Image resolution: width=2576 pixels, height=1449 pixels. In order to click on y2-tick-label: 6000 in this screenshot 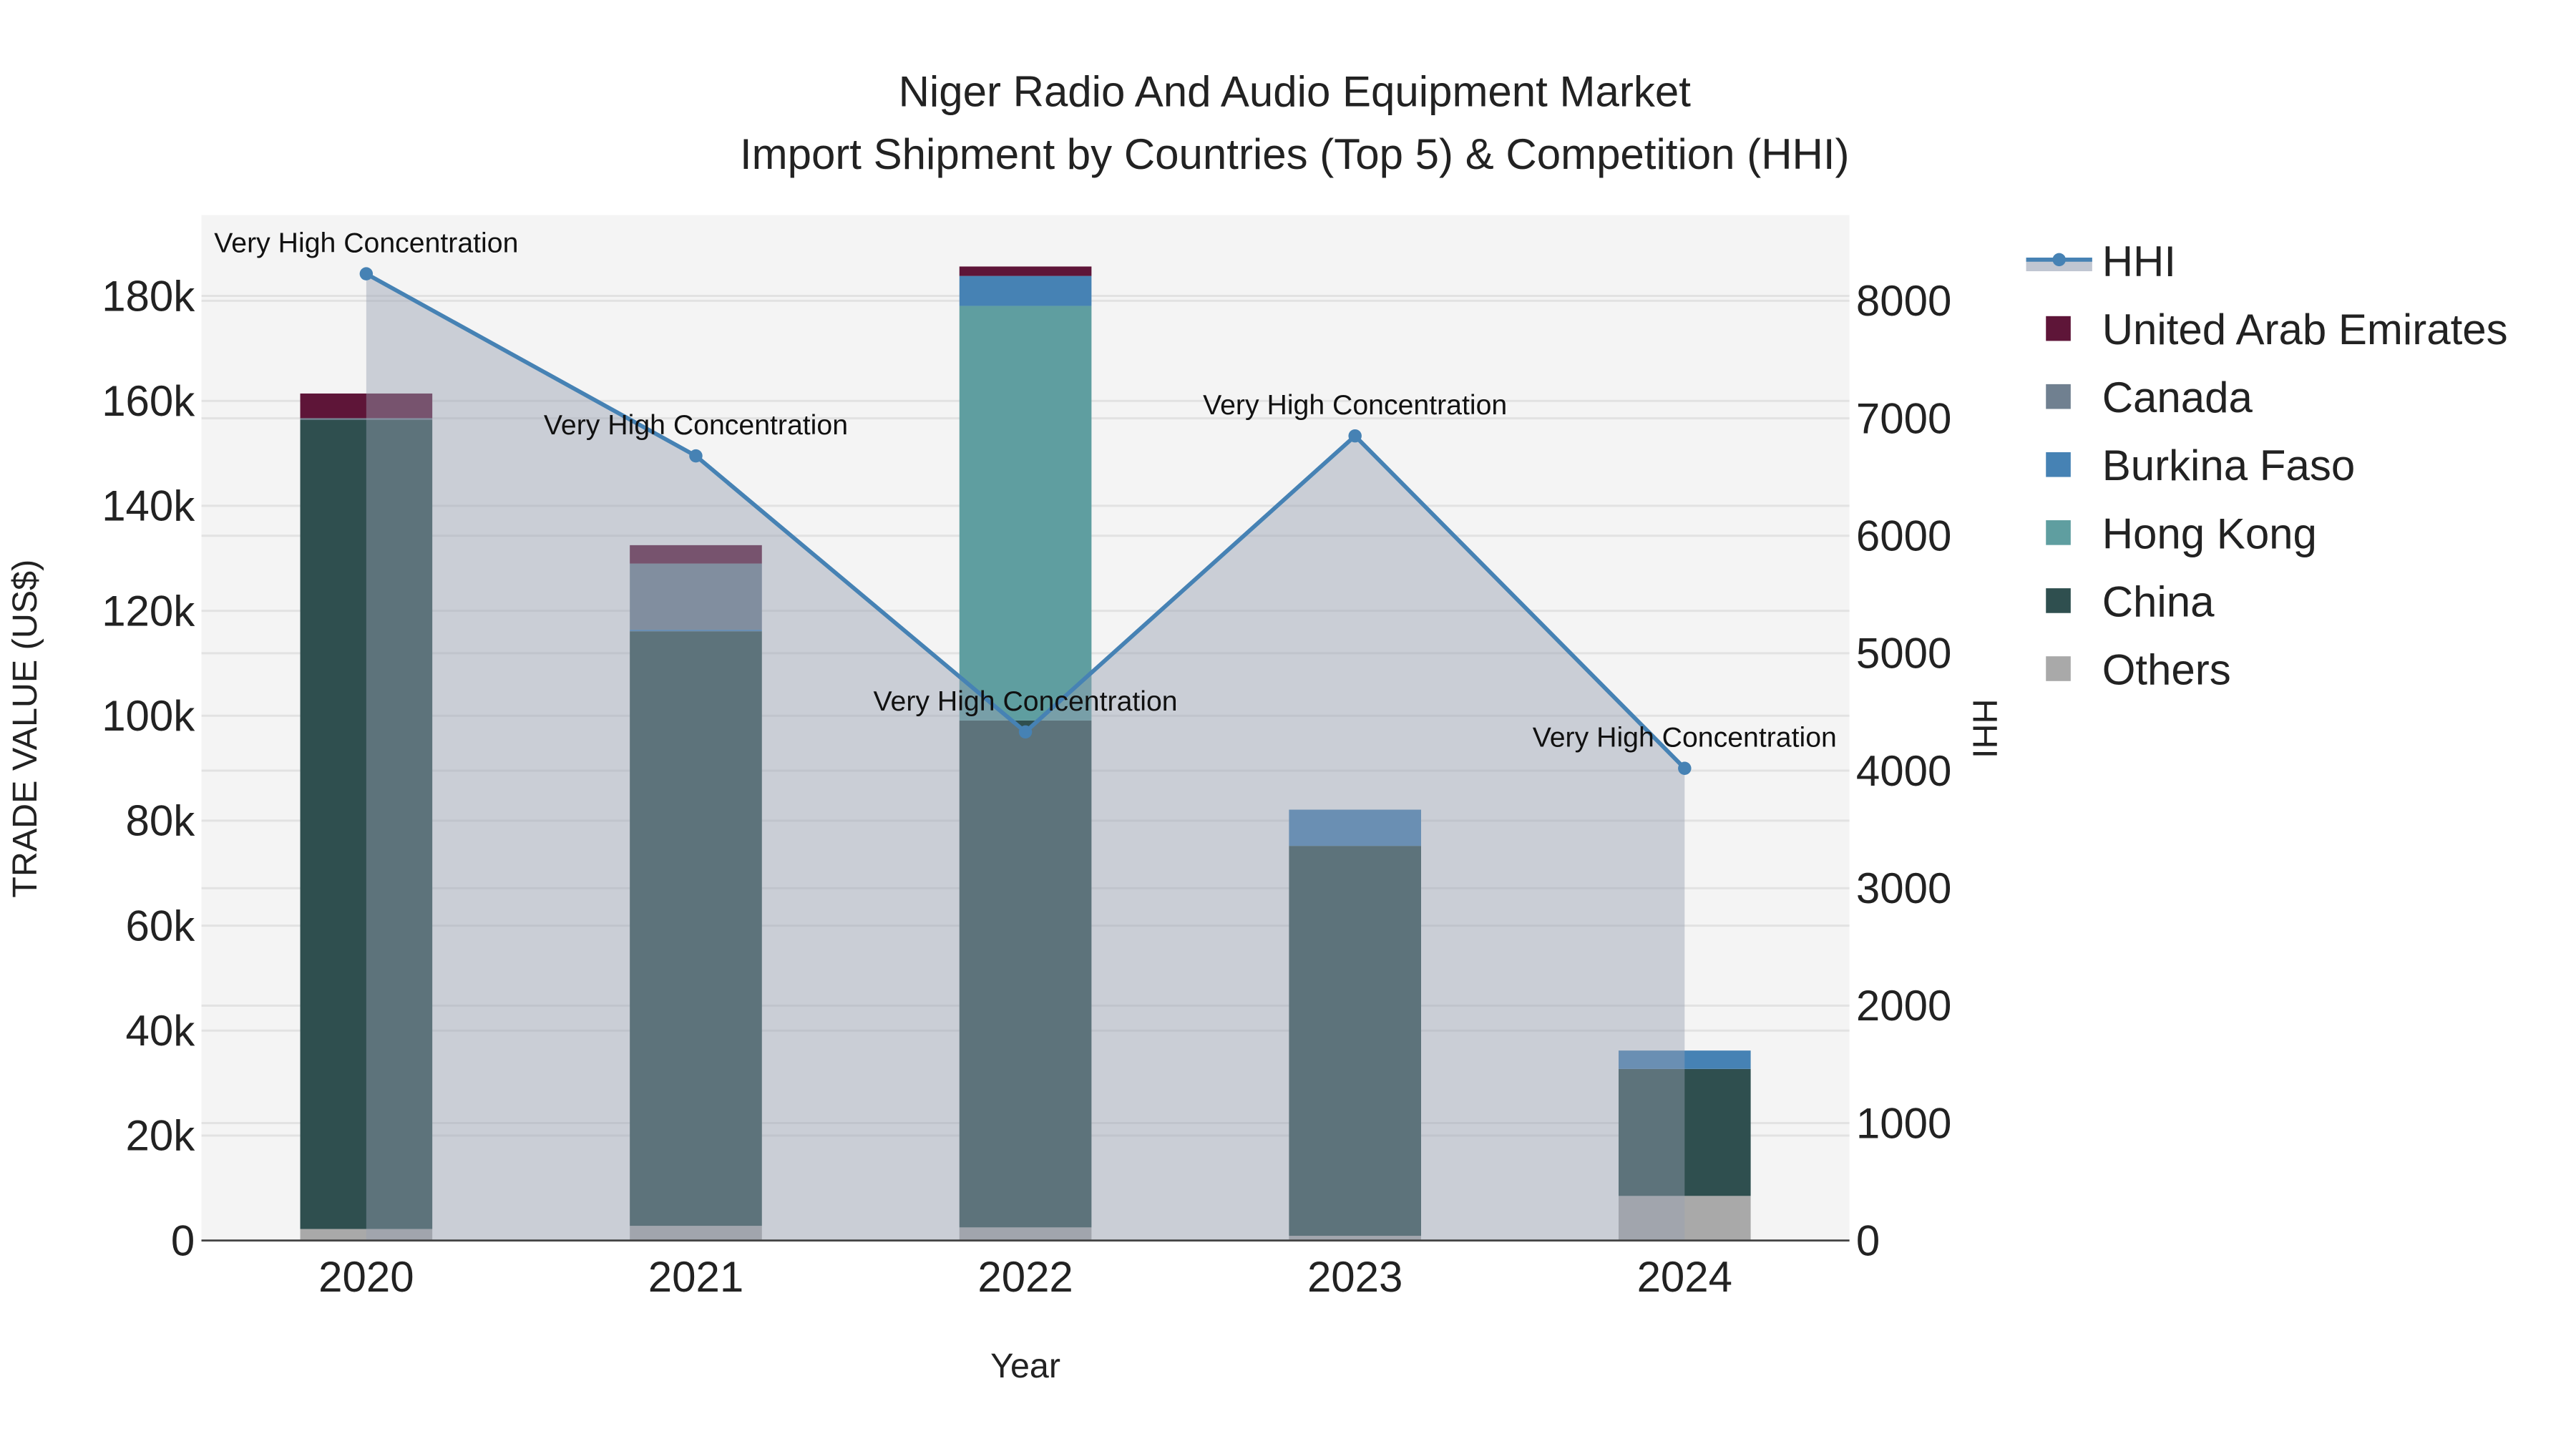, I will do `click(1903, 536)`.